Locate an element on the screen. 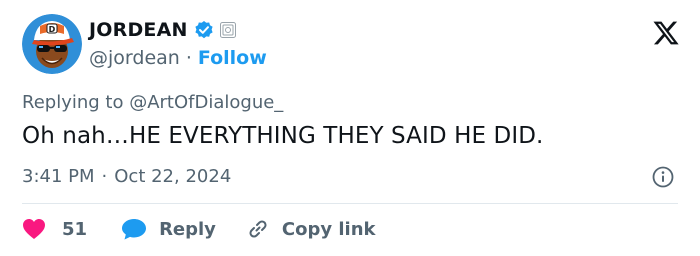  reply-button: Reply is located at coordinates (168, 229).